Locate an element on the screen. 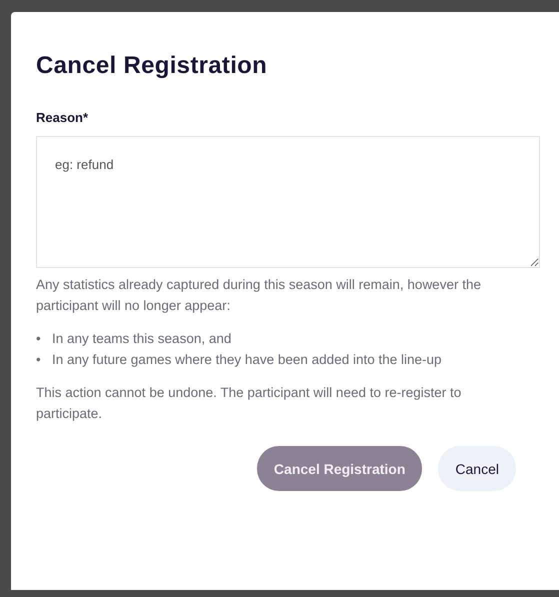 The height and width of the screenshot is (597, 559). info-text: Any statistics already captured during this season will remain, however the participant will no longer appear: is located at coordinates (259, 295).